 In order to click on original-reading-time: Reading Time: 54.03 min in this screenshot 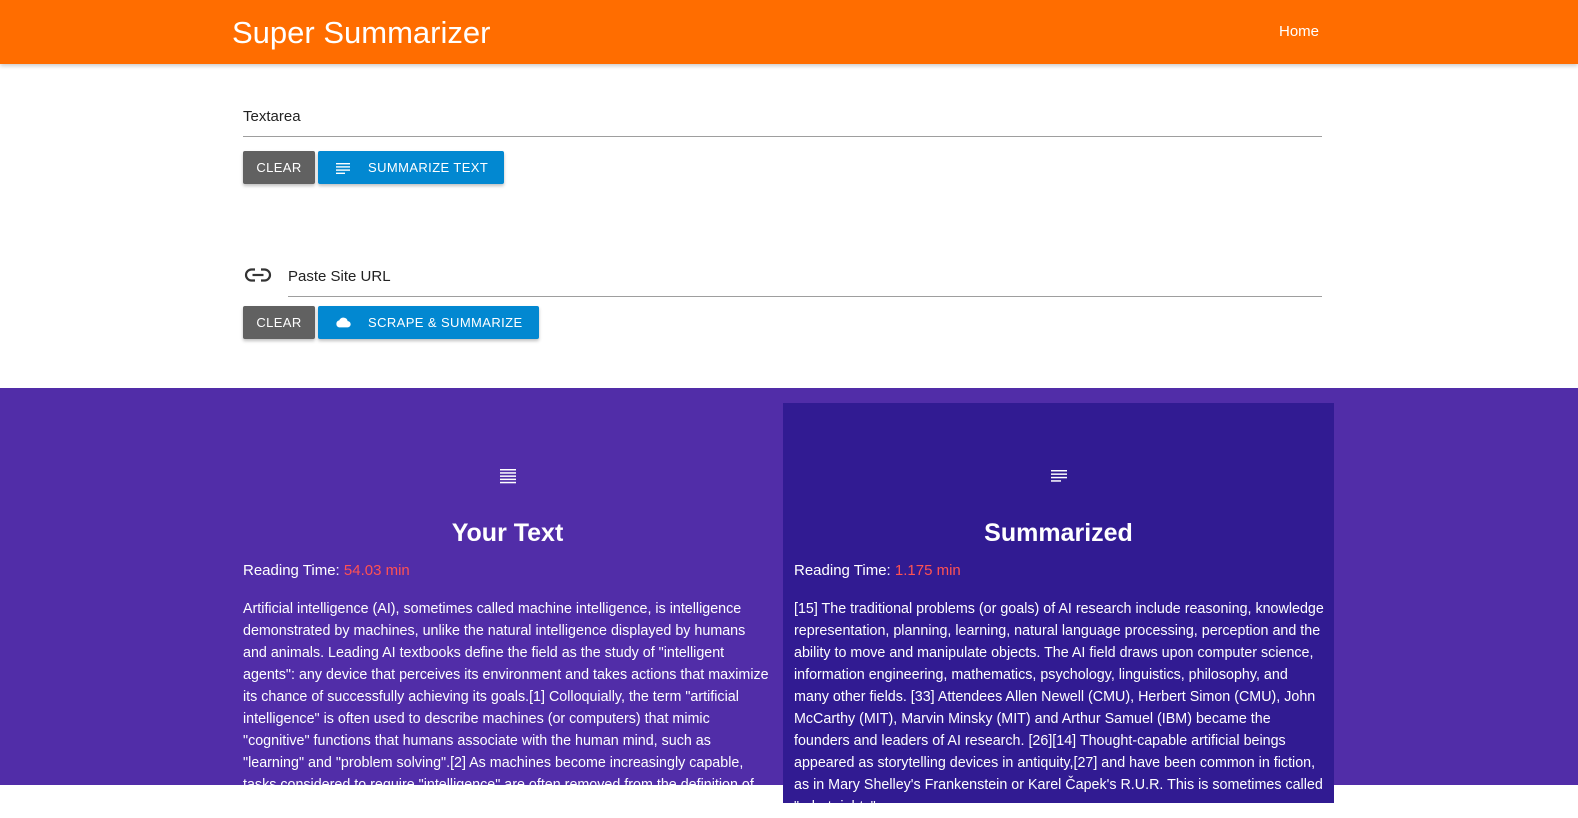, I will do `click(326, 571)`.